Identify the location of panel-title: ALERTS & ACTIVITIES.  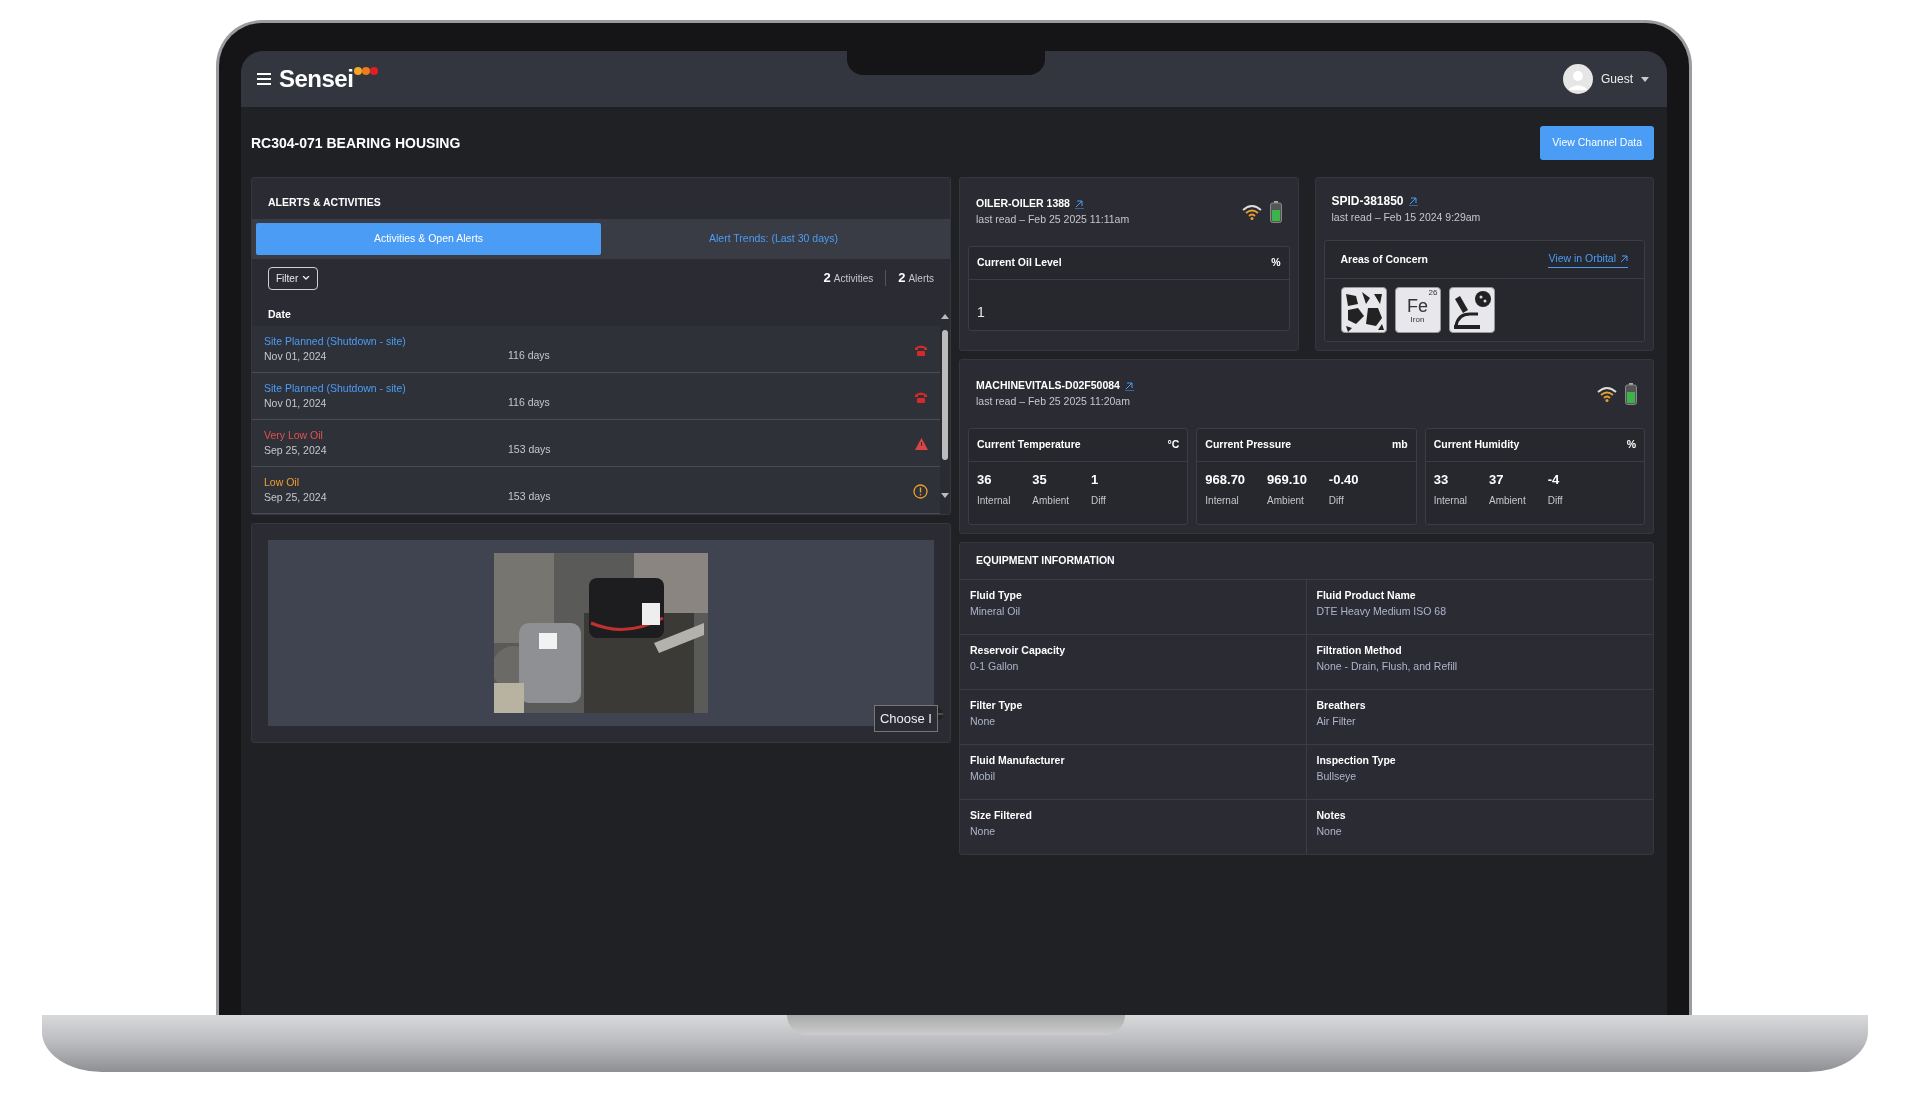
(324, 202).